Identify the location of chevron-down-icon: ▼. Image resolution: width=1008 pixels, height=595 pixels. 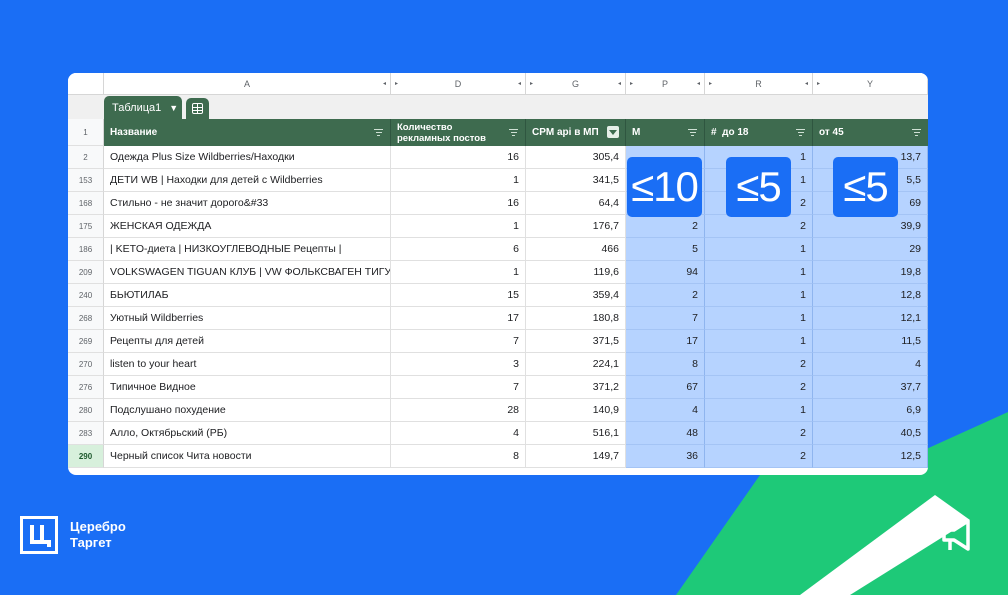
(173, 108).